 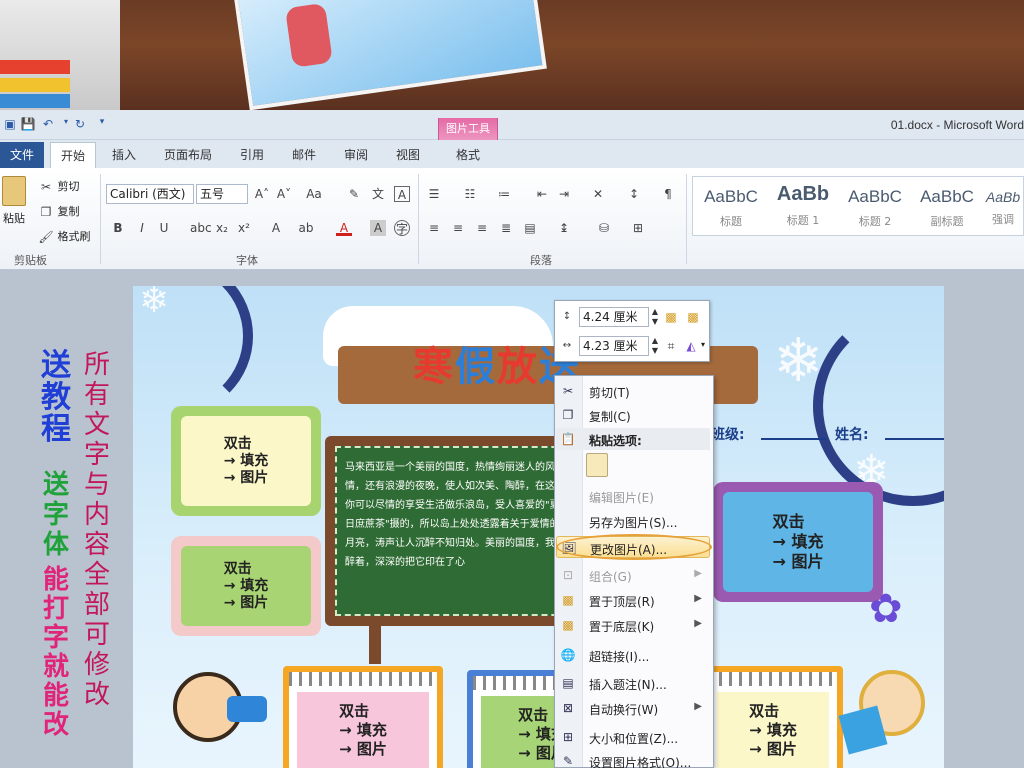 What do you see at coordinates (614, 317) in the screenshot?
I see `height-input: 4.24 厘米` at bounding box center [614, 317].